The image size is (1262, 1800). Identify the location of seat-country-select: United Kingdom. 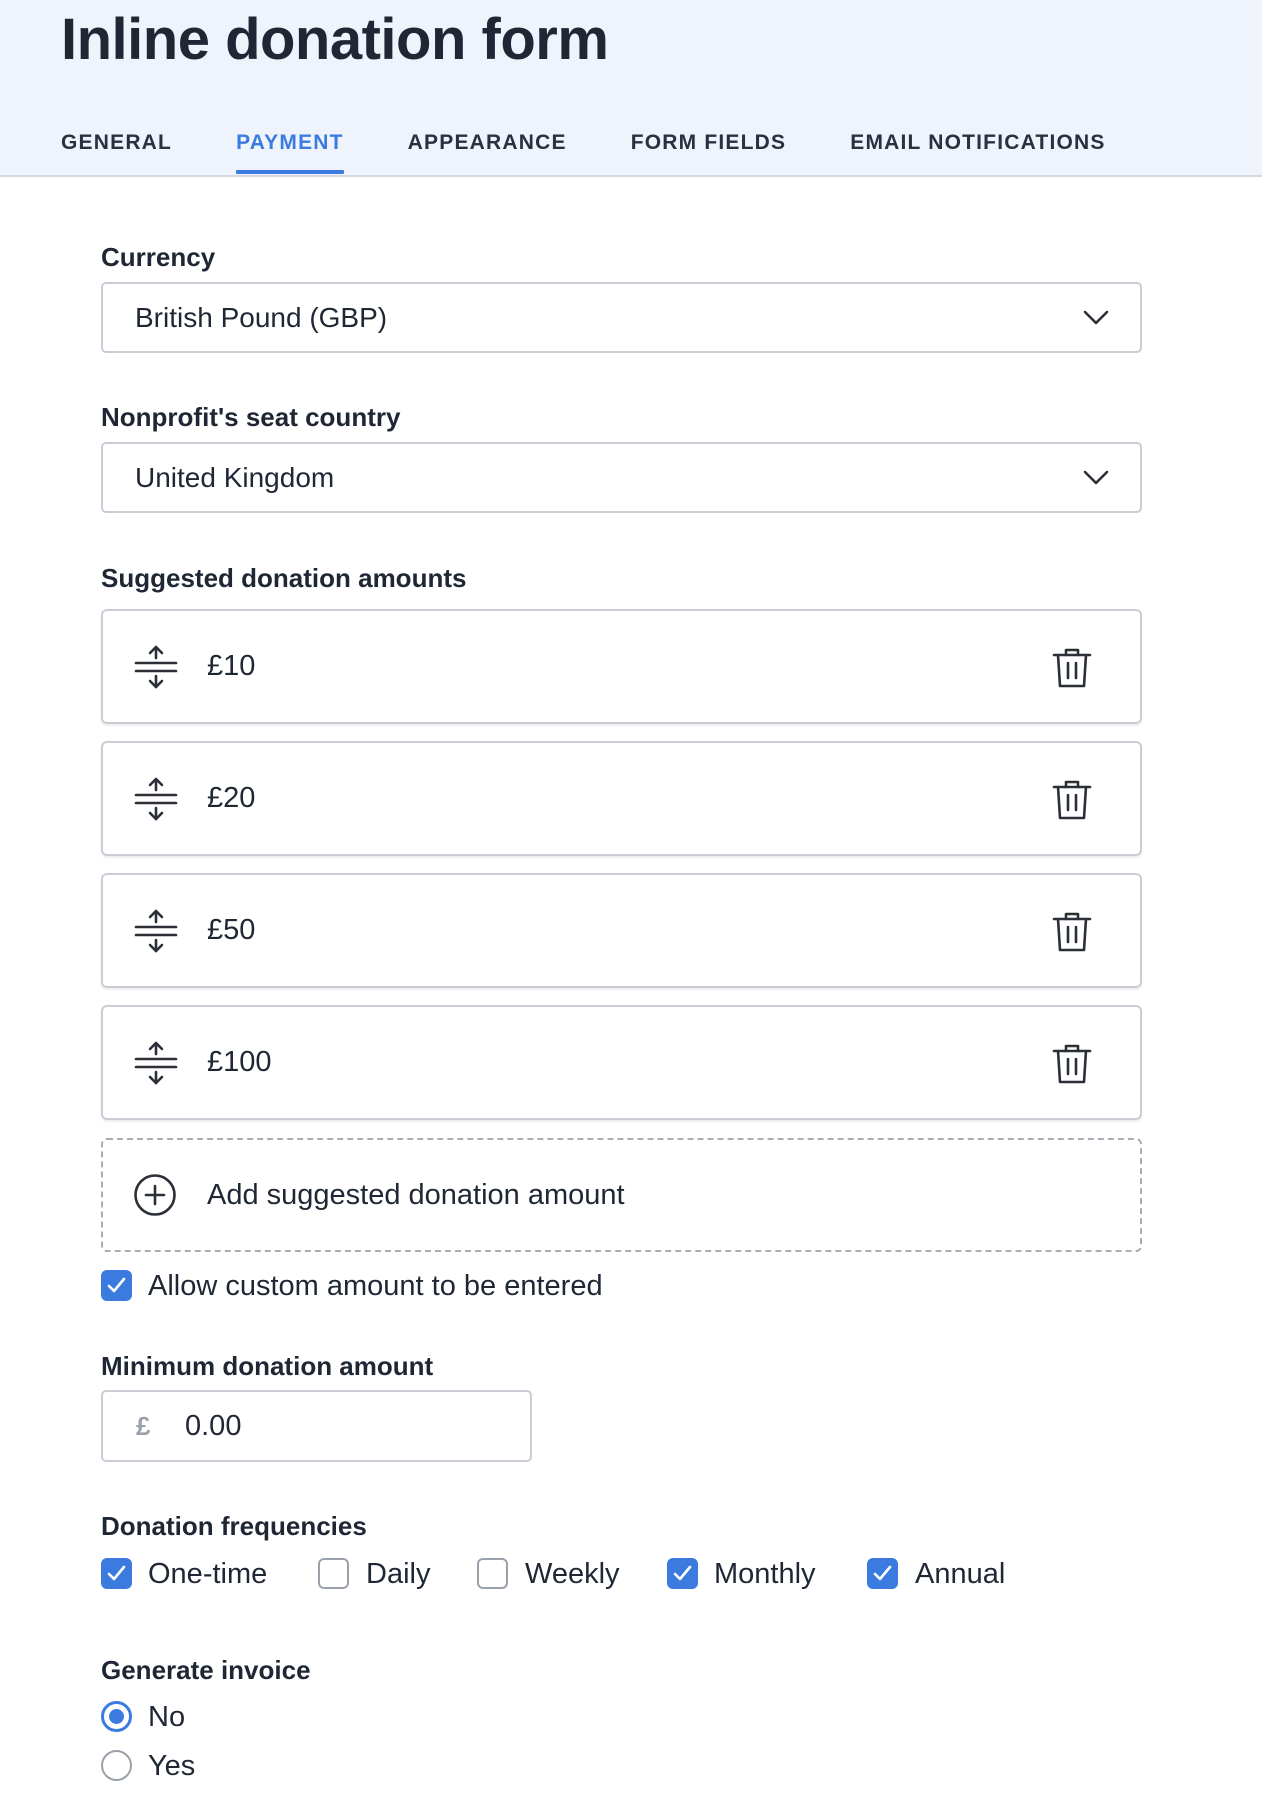
(621, 477).